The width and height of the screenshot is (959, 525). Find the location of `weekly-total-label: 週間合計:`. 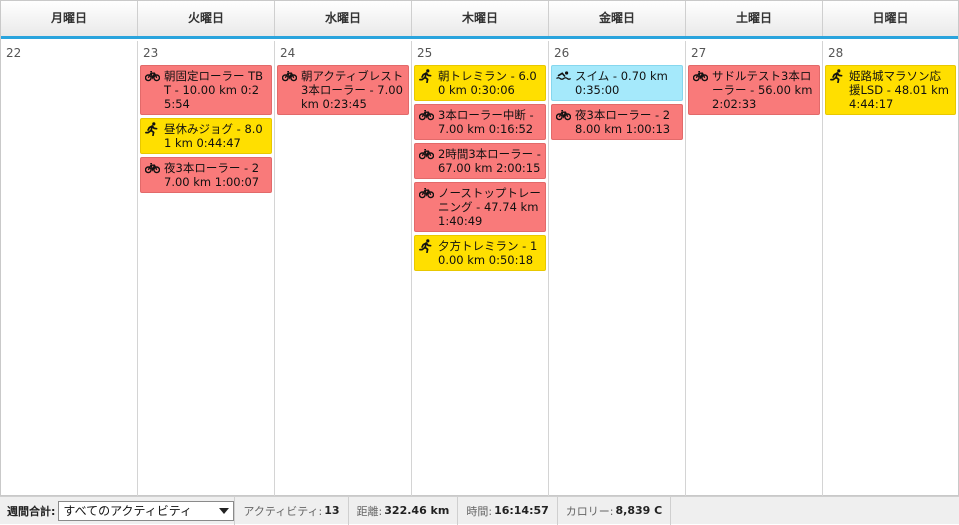

weekly-total-label: 週間合計: is located at coordinates (31, 511).